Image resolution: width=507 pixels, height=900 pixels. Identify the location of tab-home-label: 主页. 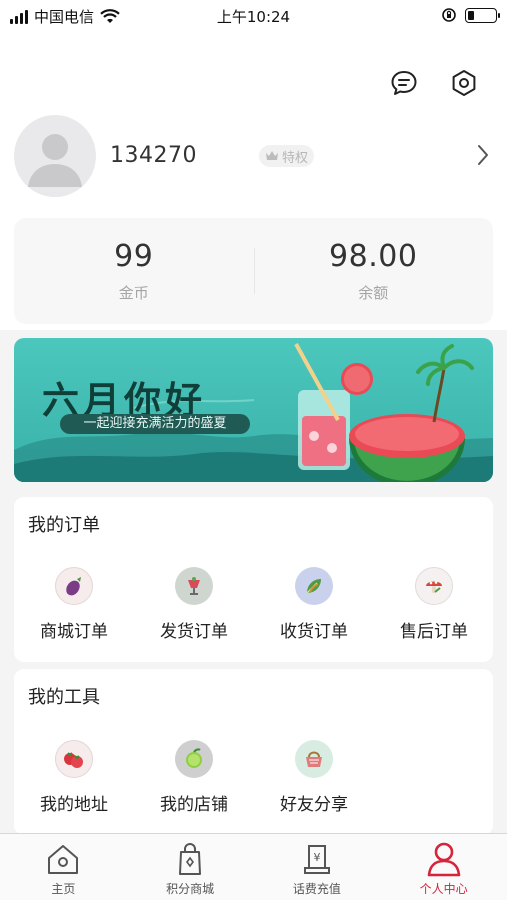
(63, 889).